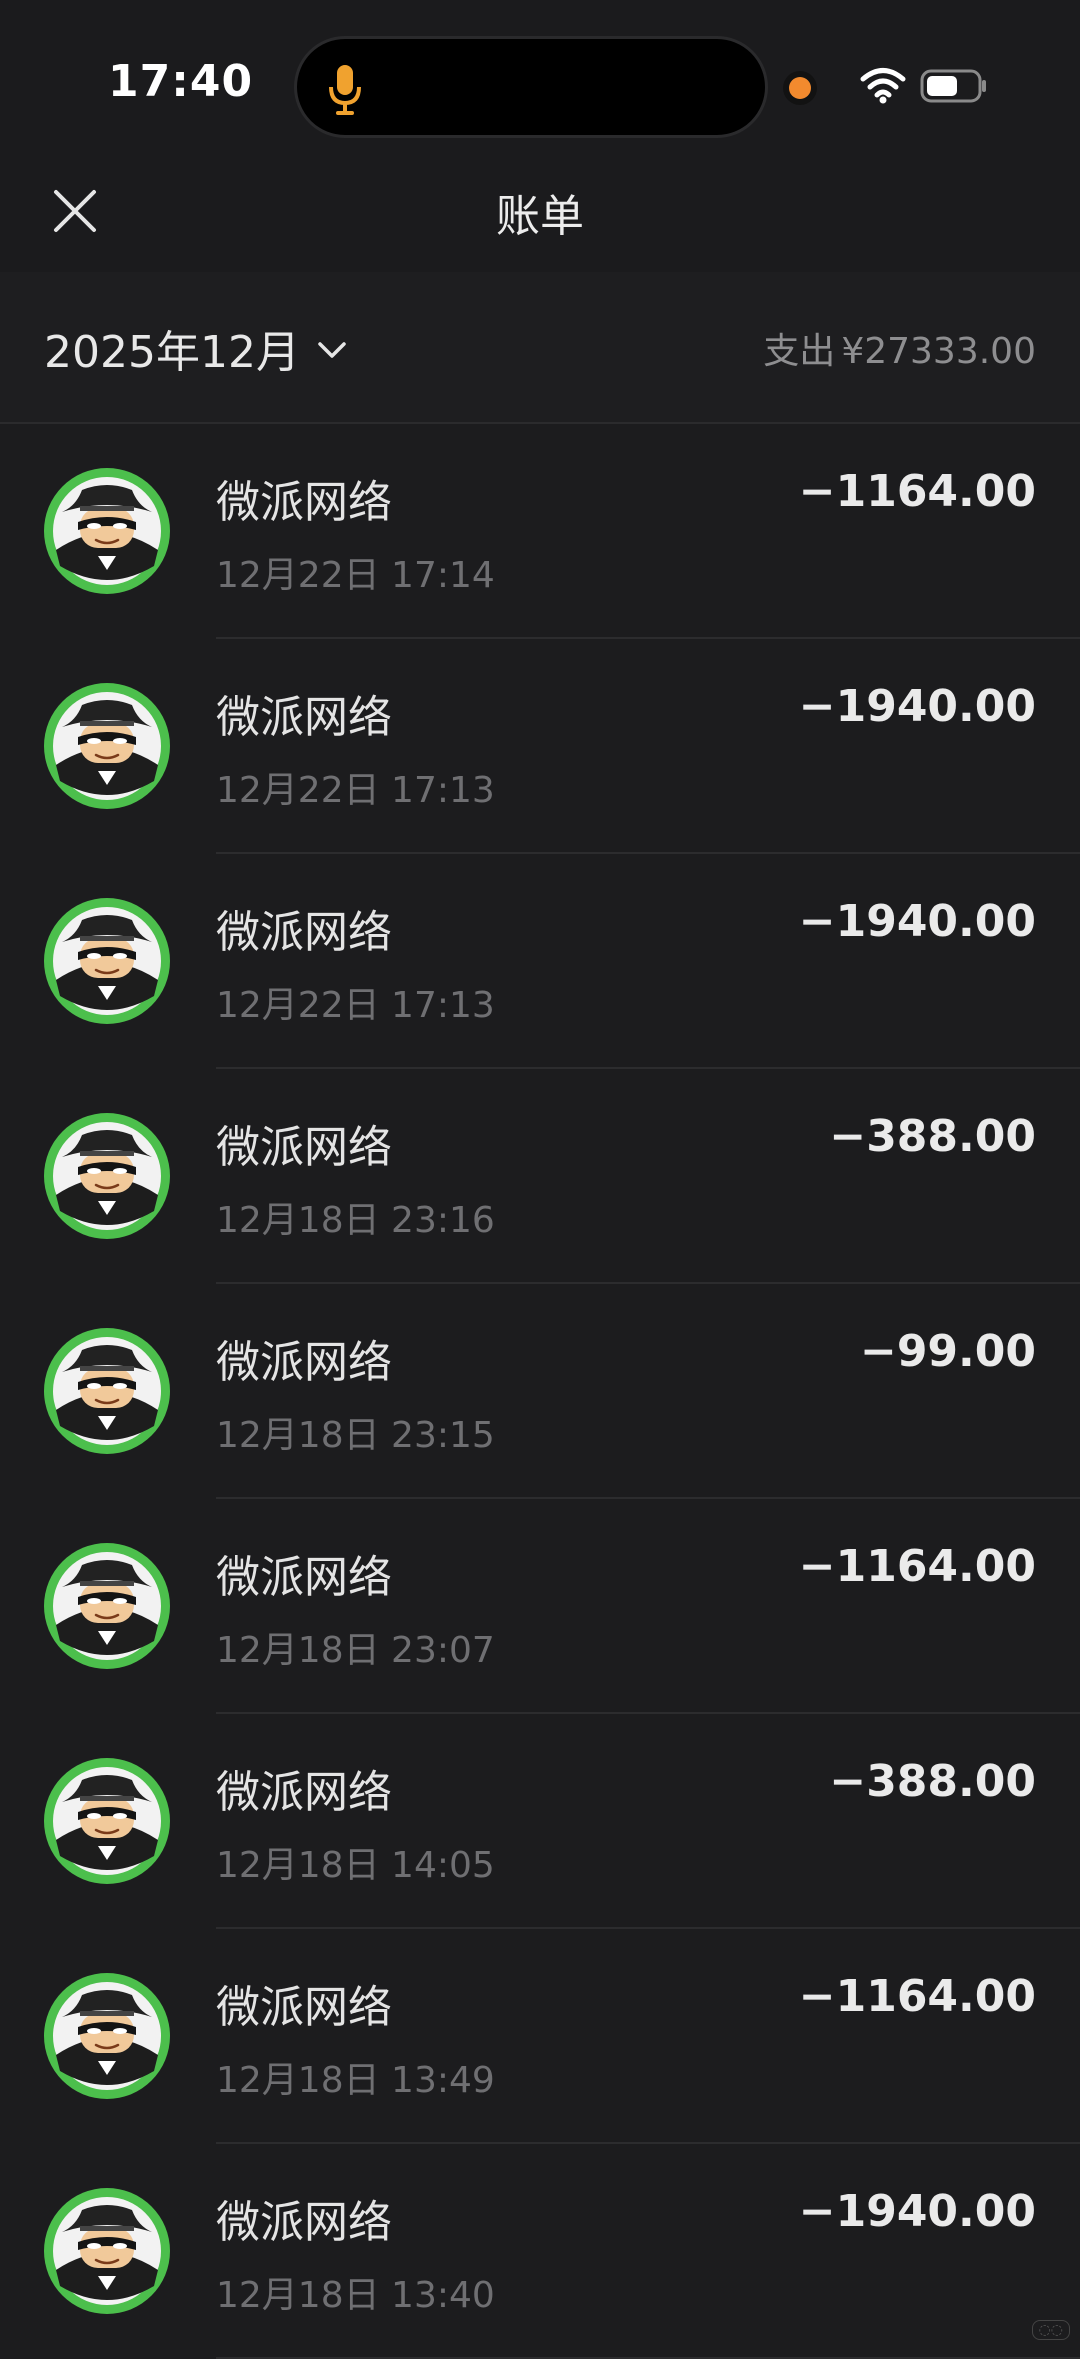  Describe the element at coordinates (531, 87) in the screenshot. I see `dynamic-island` at that location.